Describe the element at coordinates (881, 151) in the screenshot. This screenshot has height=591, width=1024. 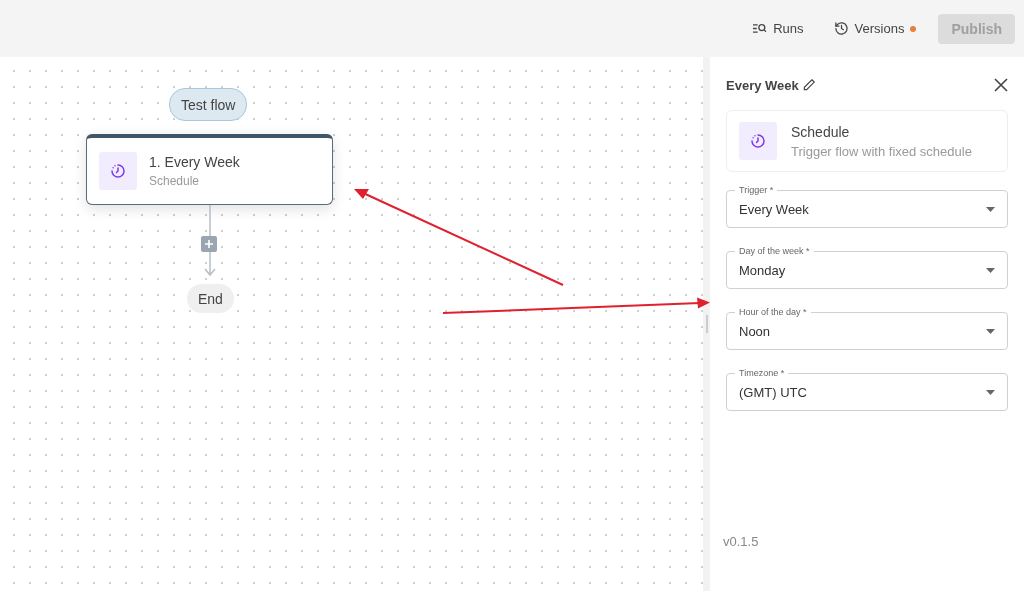
I see `trigger-description: Trigger flow with fixed schedule` at that location.